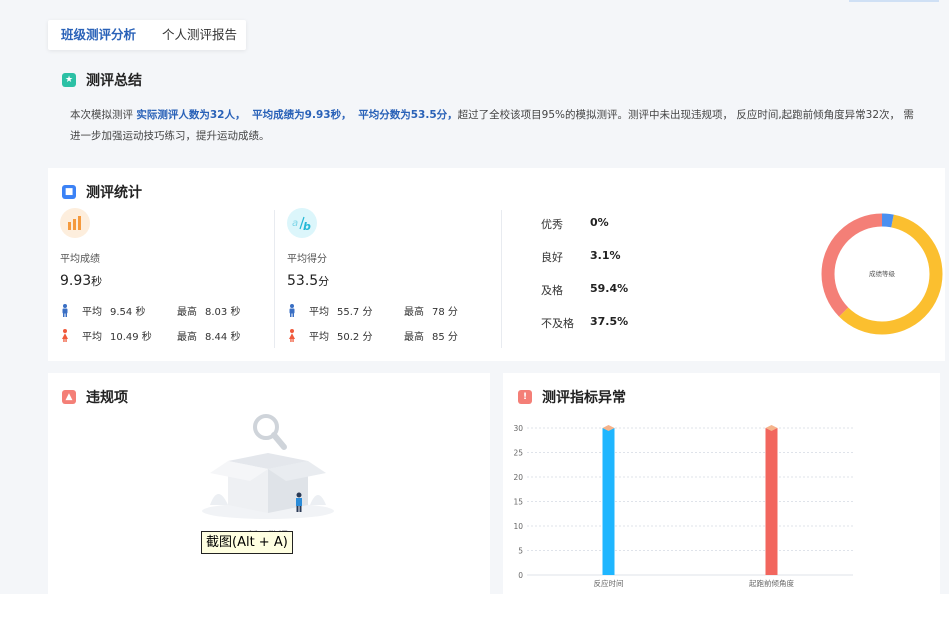 The image size is (949, 620). Describe the element at coordinates (520, 575) in the screenshot. I see `y-tick-label: 0` at that location.